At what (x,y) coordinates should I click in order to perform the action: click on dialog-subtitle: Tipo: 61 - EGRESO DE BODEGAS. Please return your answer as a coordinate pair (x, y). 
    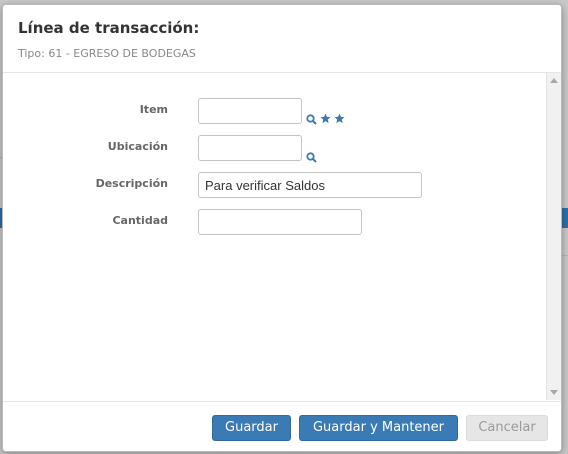
    Looking at the image, I should click on (107, 53).